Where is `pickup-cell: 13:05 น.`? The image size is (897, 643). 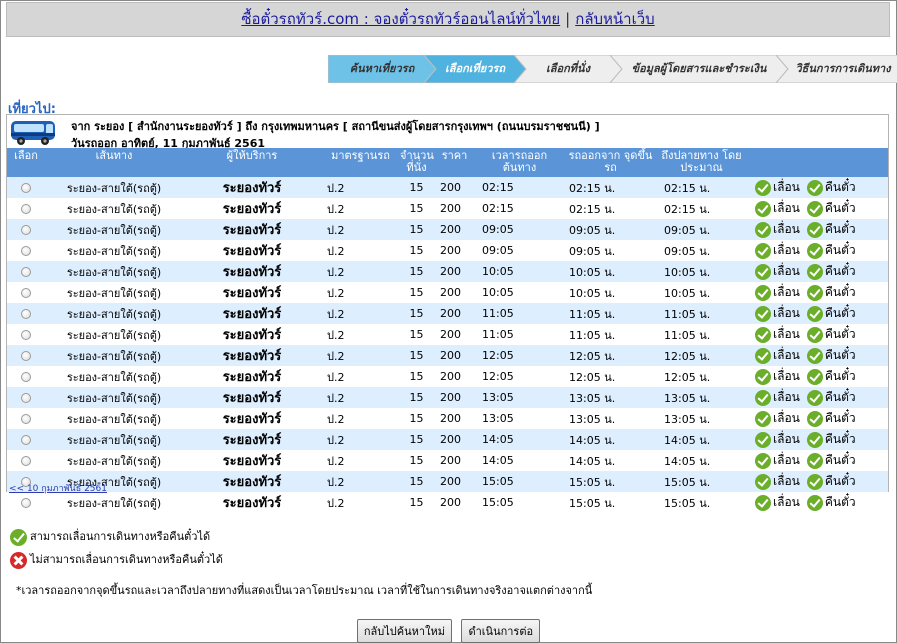 pickup-cell: 13:05 น. is located at coordinates (610, 397).